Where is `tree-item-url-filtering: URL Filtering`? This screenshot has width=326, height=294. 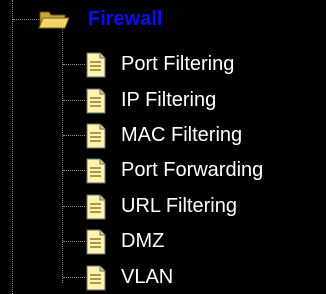 tree-item-url-filtering: URL Filtering is located at coordinates (203, 207).